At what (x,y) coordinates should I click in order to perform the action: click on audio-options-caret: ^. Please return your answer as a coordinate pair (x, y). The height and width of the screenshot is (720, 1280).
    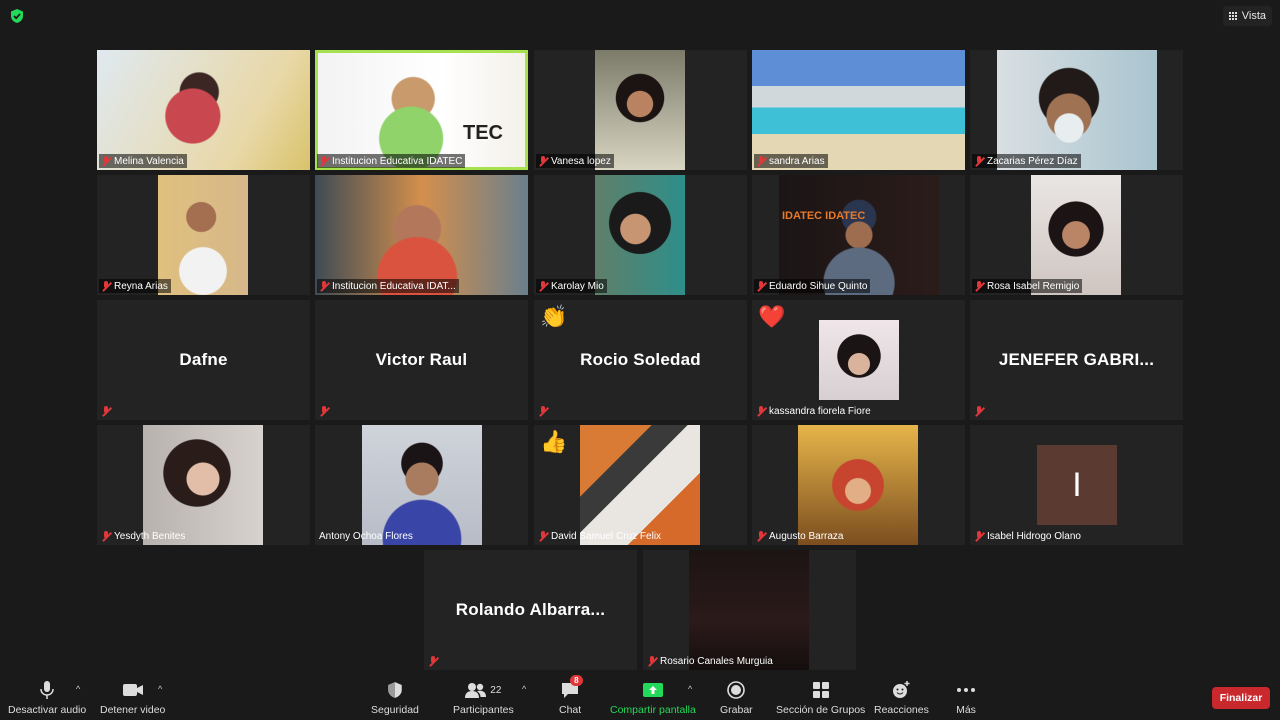
    Looking at the image, I should click on (78, 689).